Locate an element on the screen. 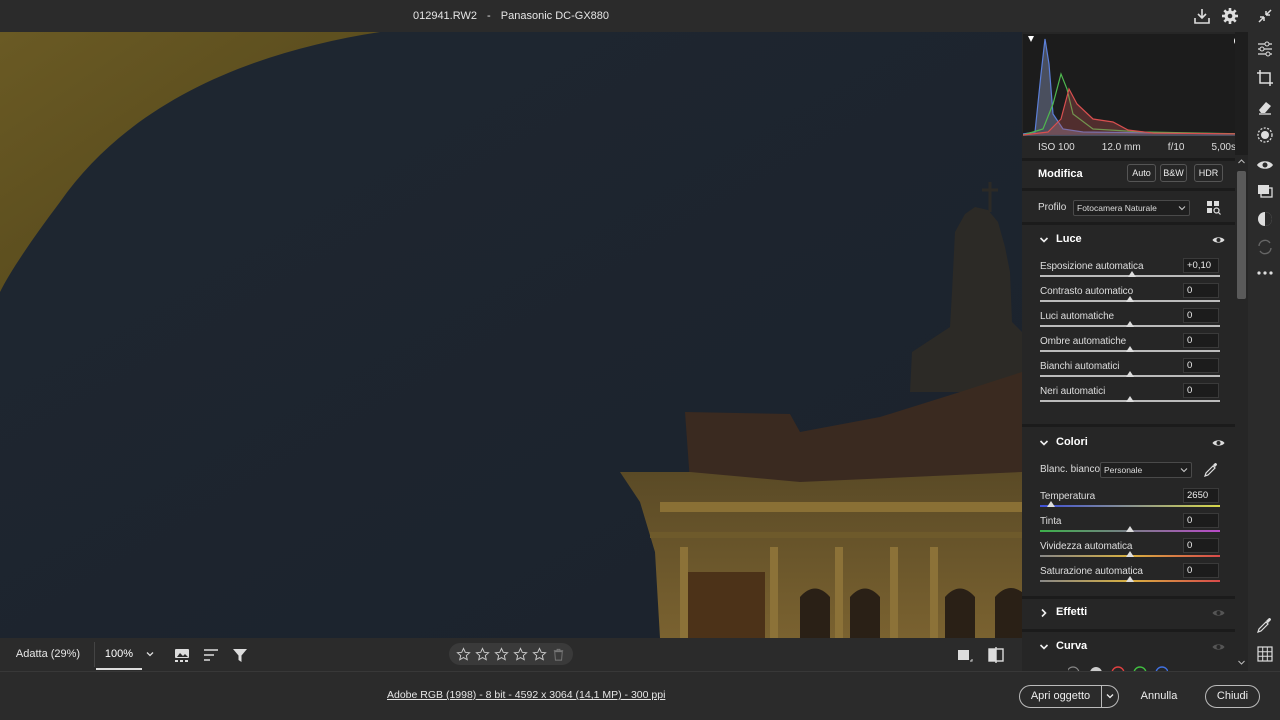 The height and width of the screenshot is (720, 1280). zoom-100-button: 100% is located at coordinates (119, 656).